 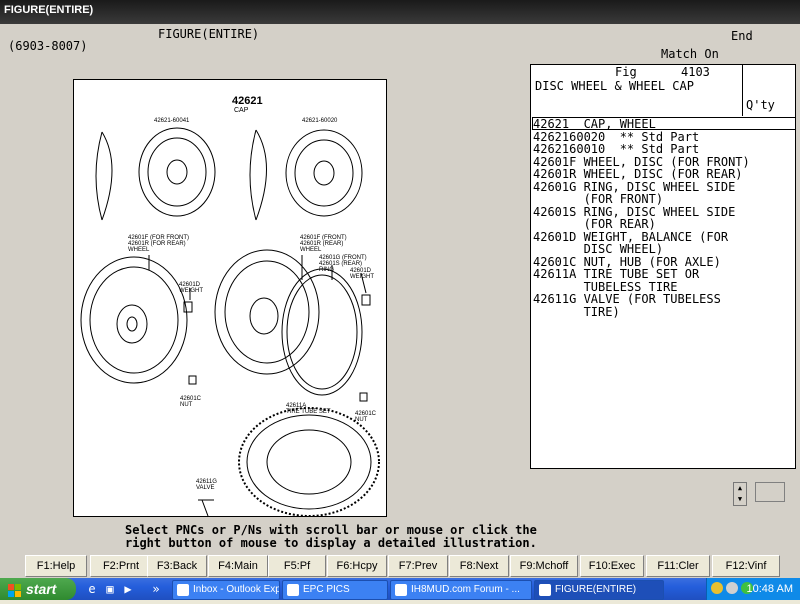 What do you see at coordinates (605, 287) in the screenshot?
I see `parts-list-row: TUBELESS TIRE` at bounding box center [605, 287].